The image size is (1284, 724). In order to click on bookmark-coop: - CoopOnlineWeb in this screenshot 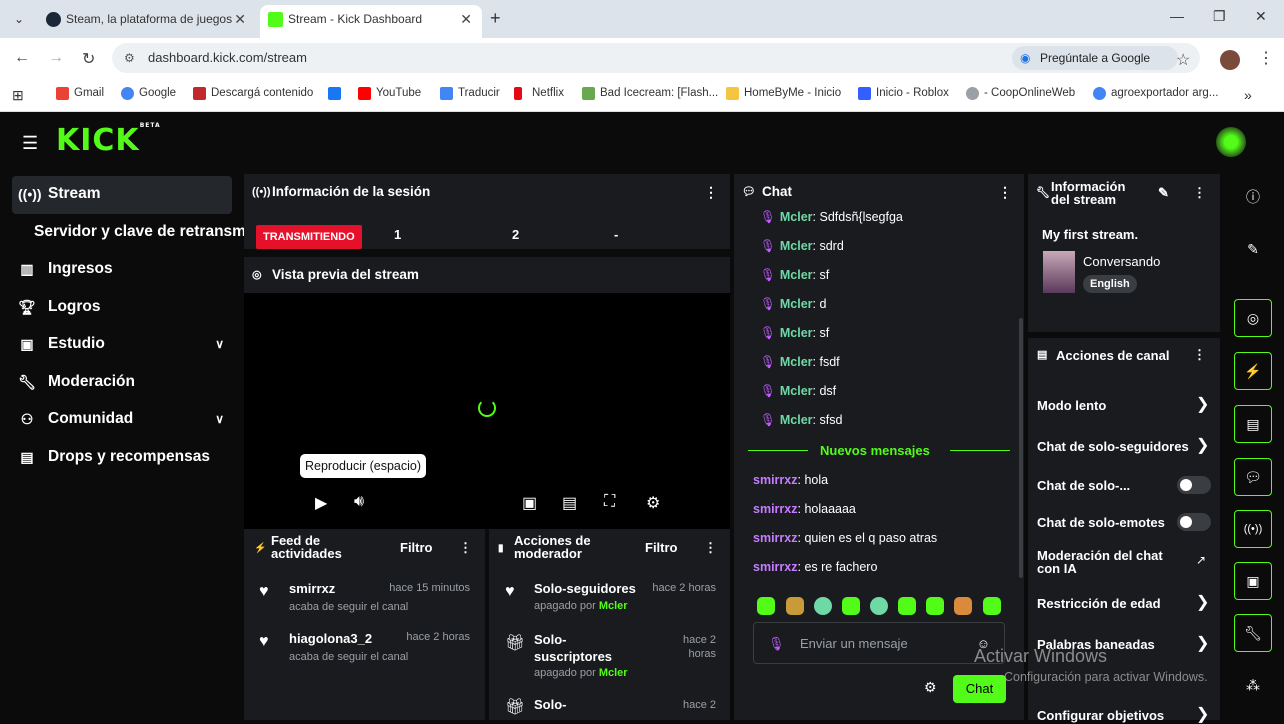, I will do `click(1020, 93)`.